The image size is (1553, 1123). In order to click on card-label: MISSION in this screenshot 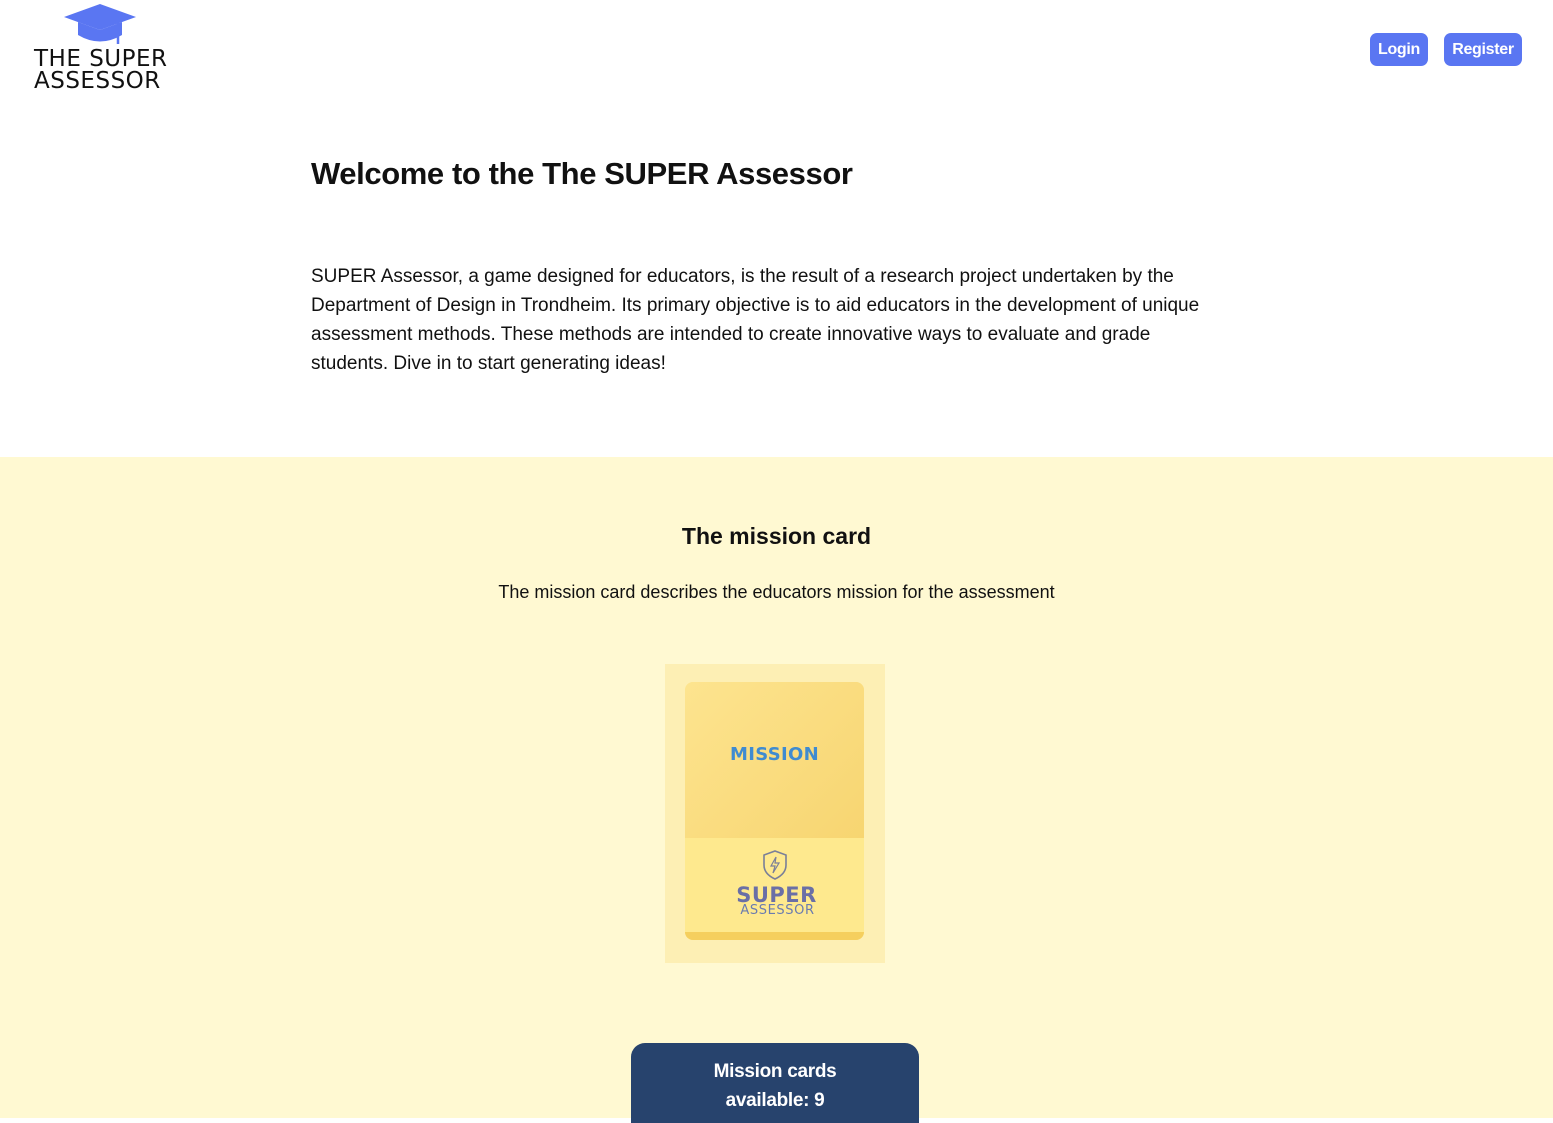, I will do `click(774, 754)`.